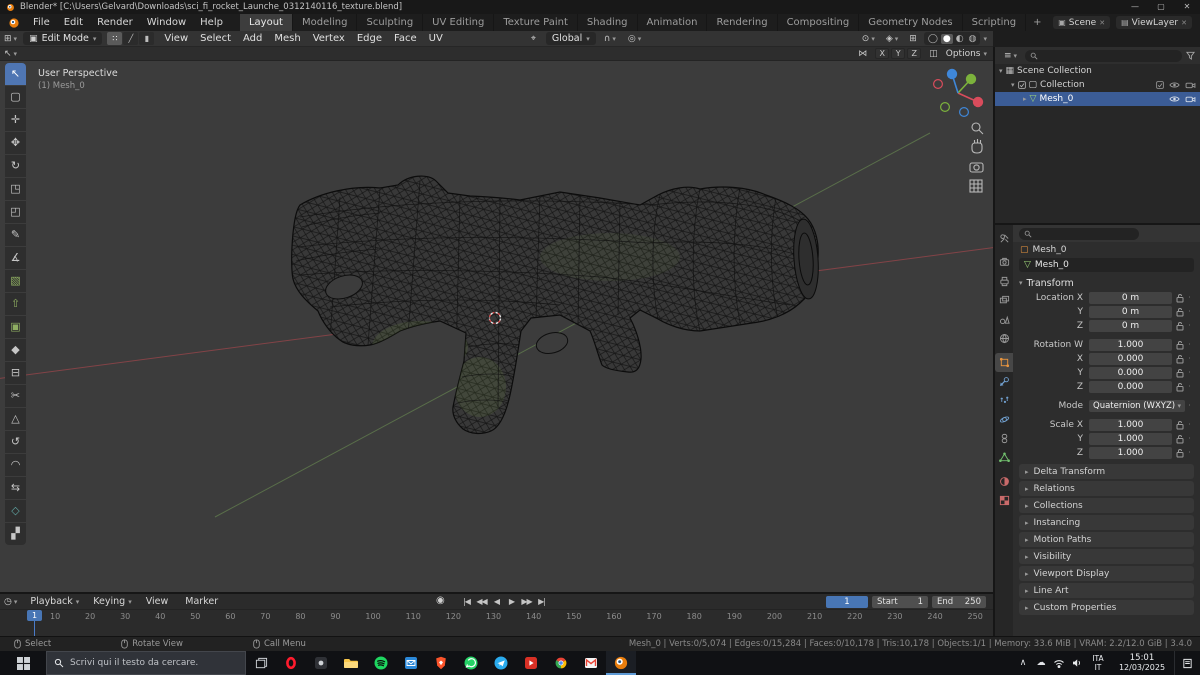 Image resolution: width=1200 pixels, height=675 pixels. I want to click on panel-header: ▸ Line Art, so click(1106, 590).